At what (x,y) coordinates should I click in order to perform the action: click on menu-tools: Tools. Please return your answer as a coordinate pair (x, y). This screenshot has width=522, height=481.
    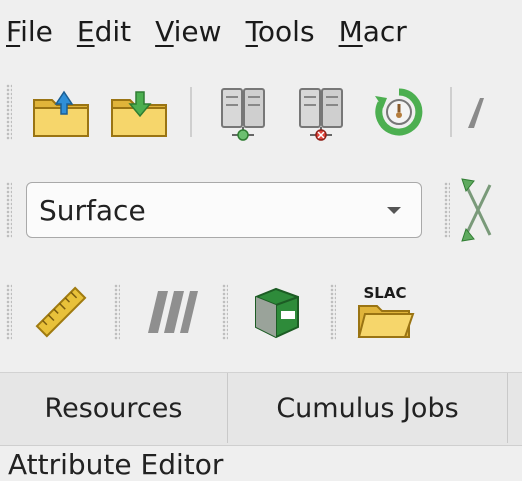
    Looking at the image, I should click on (280, 31).